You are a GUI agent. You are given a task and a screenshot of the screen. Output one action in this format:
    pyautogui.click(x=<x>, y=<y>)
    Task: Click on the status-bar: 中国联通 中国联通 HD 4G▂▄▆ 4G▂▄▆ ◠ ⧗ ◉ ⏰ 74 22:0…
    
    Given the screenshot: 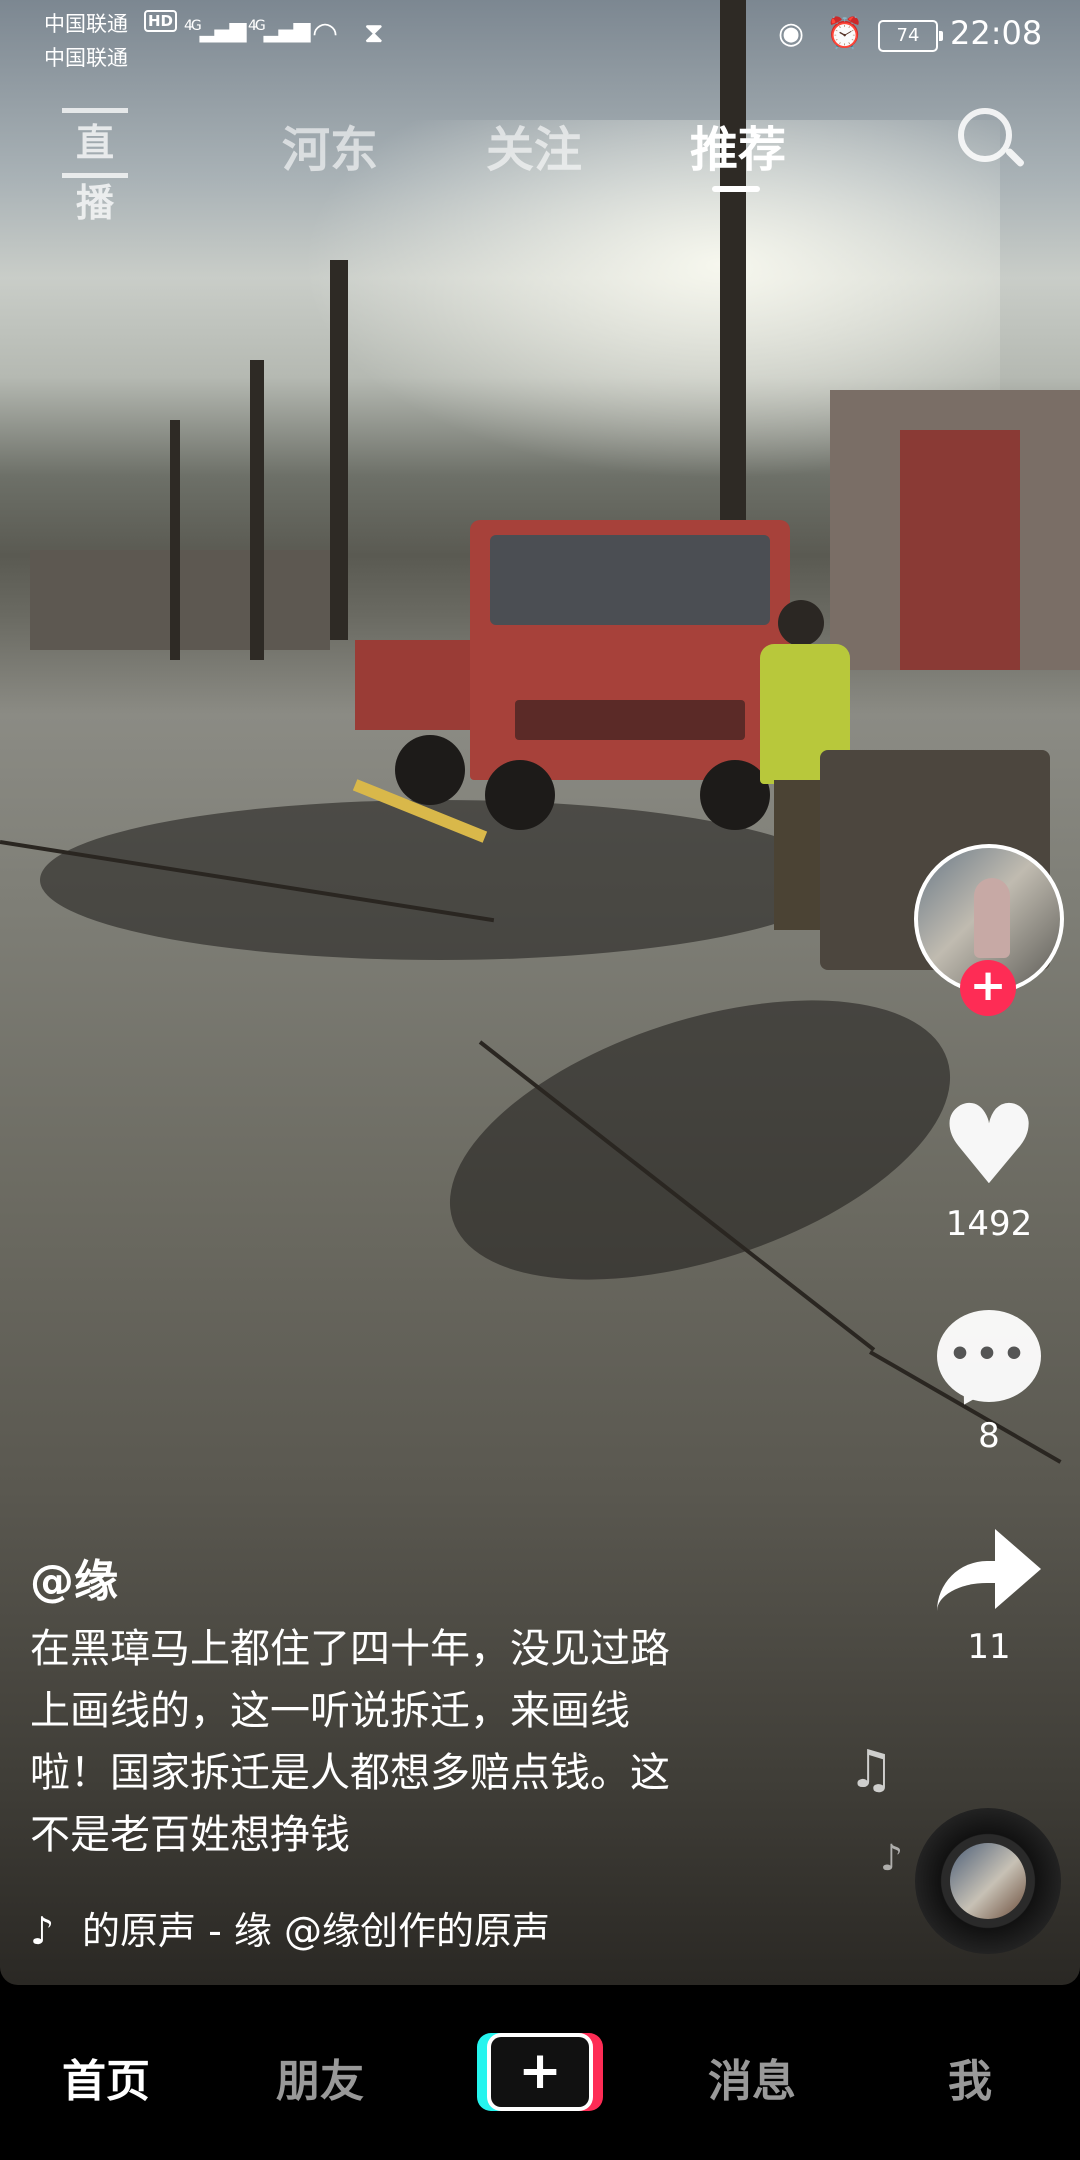 What is the action you would take?
    pyautogui.click(x=540, y=40)
    